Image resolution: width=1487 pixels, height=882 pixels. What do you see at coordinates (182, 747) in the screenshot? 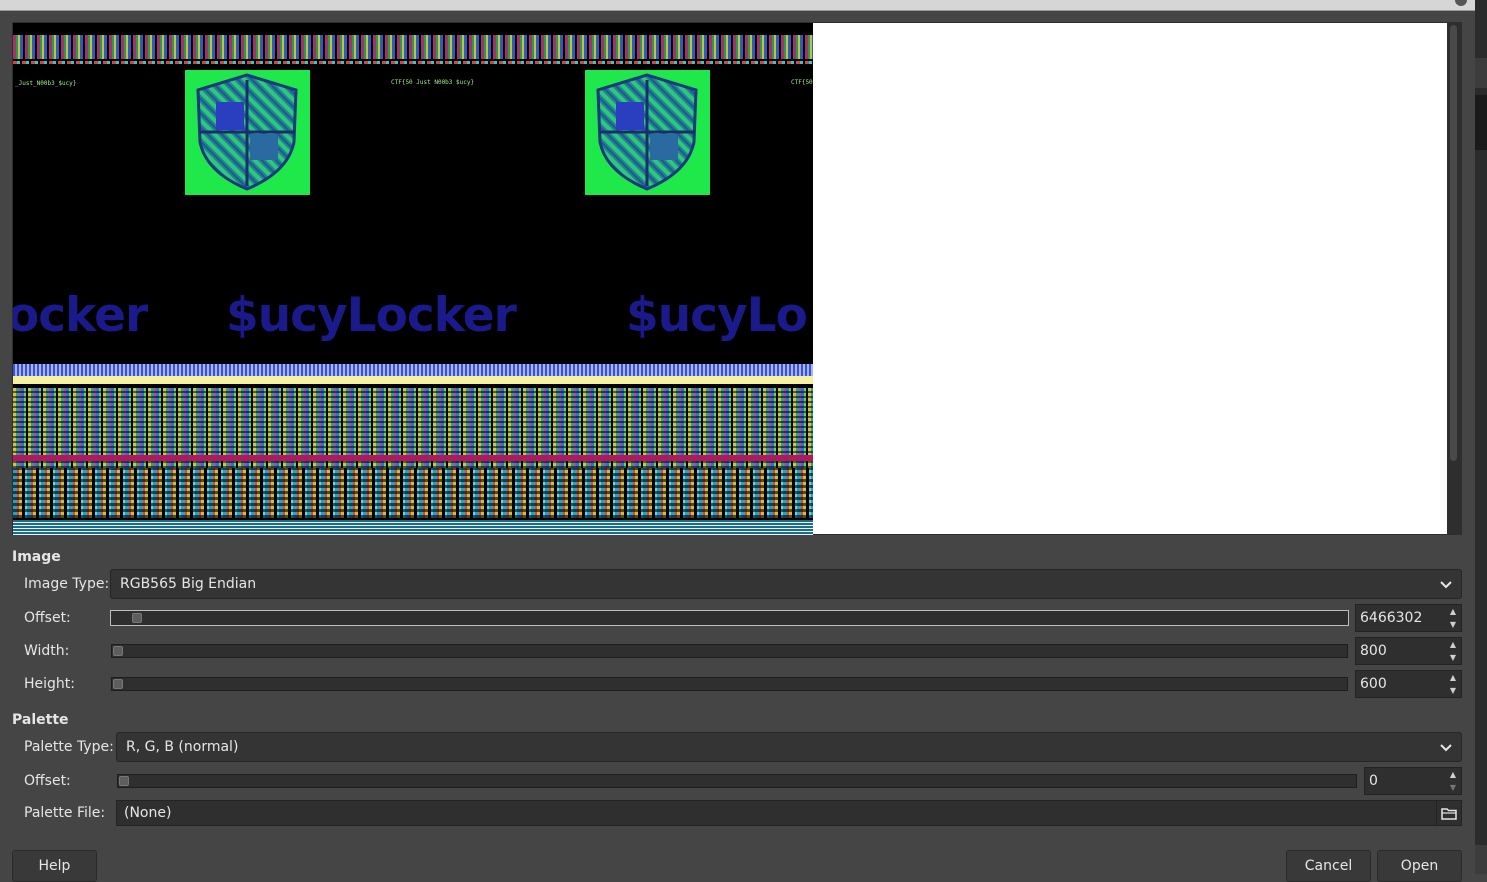
I see `palette-type-value: R, G, B (normal)` at bounding box center [182, 747].